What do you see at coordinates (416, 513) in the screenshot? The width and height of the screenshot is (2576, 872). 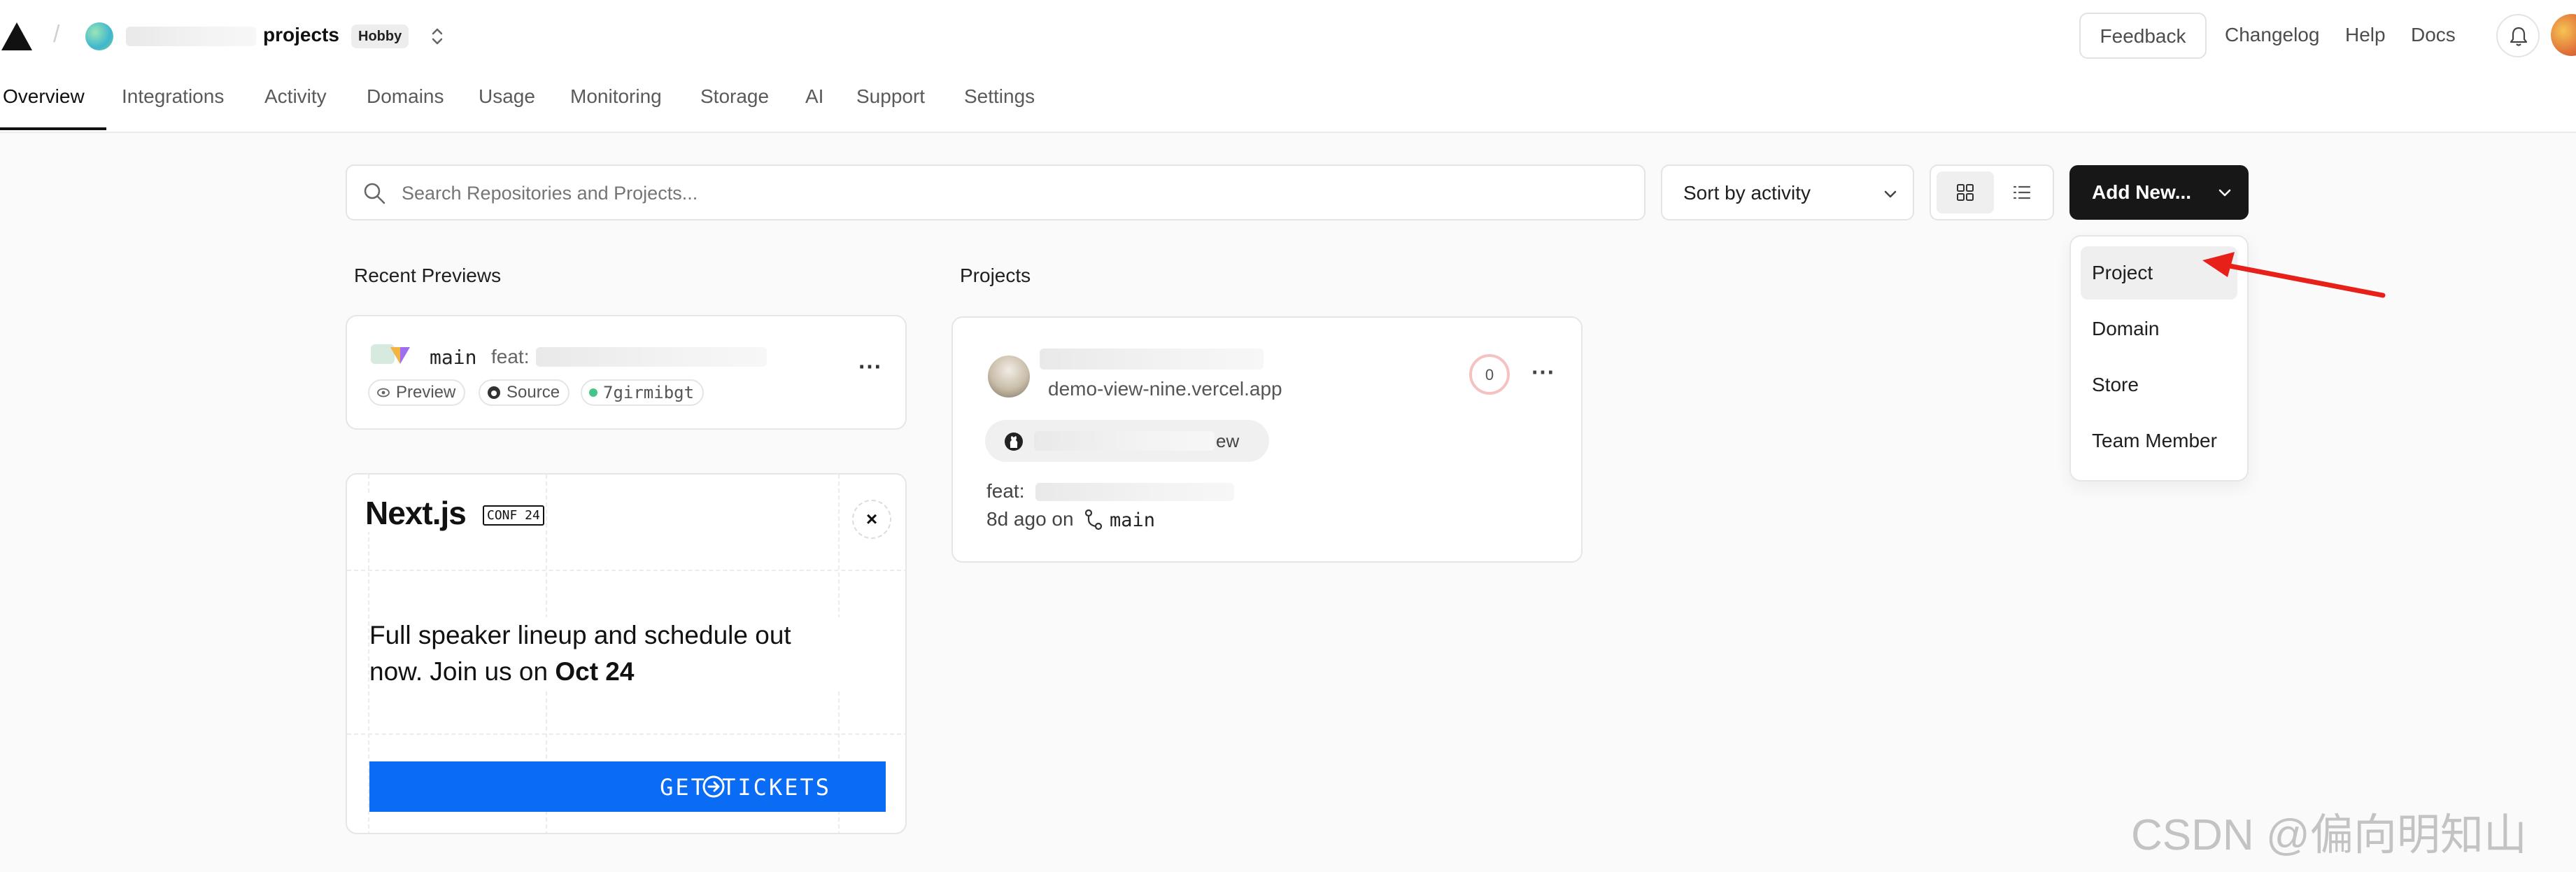 I see `nextjs-logo: Next.js` at bounding box center [416, 513].